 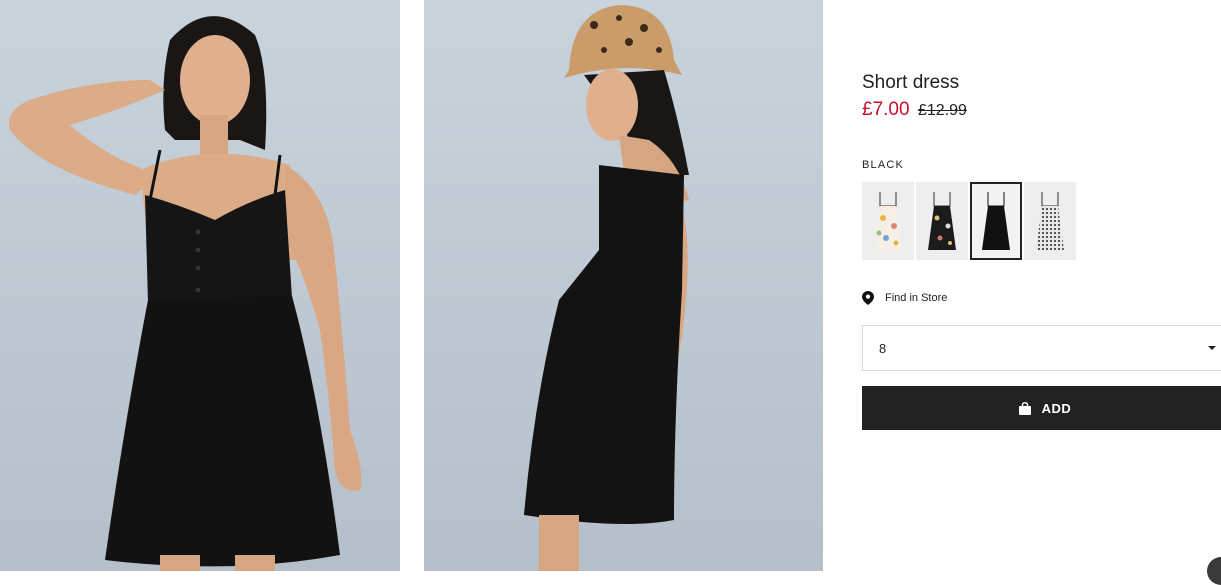 I want to click on swatch-floral-white, so click(x=888, y=221).